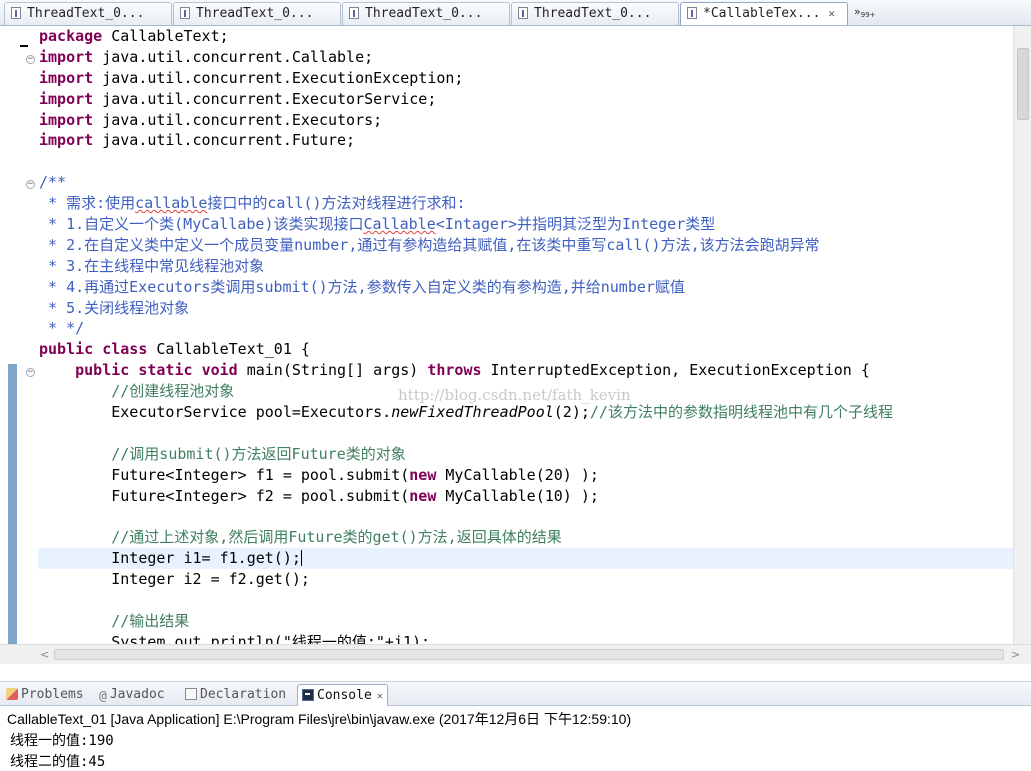 The image size is (1031, 771). What do you see at coordinates (45, 695) in the screenshot?
I see `tab-problems: Problems` at bounding box center [45, 695].